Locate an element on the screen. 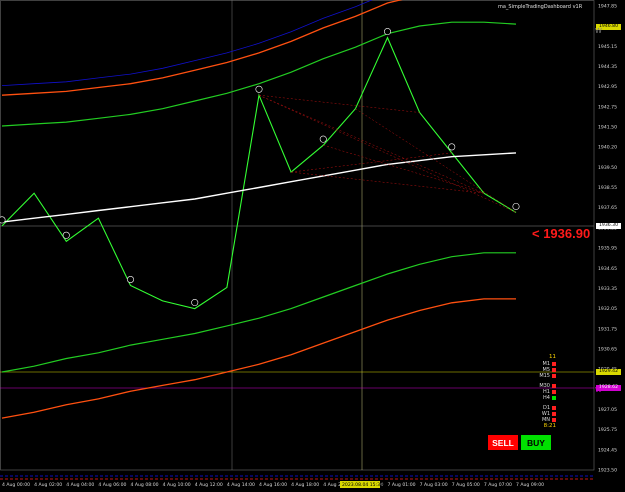  timeframe-count: 11 is located at coordinates (552, 357).